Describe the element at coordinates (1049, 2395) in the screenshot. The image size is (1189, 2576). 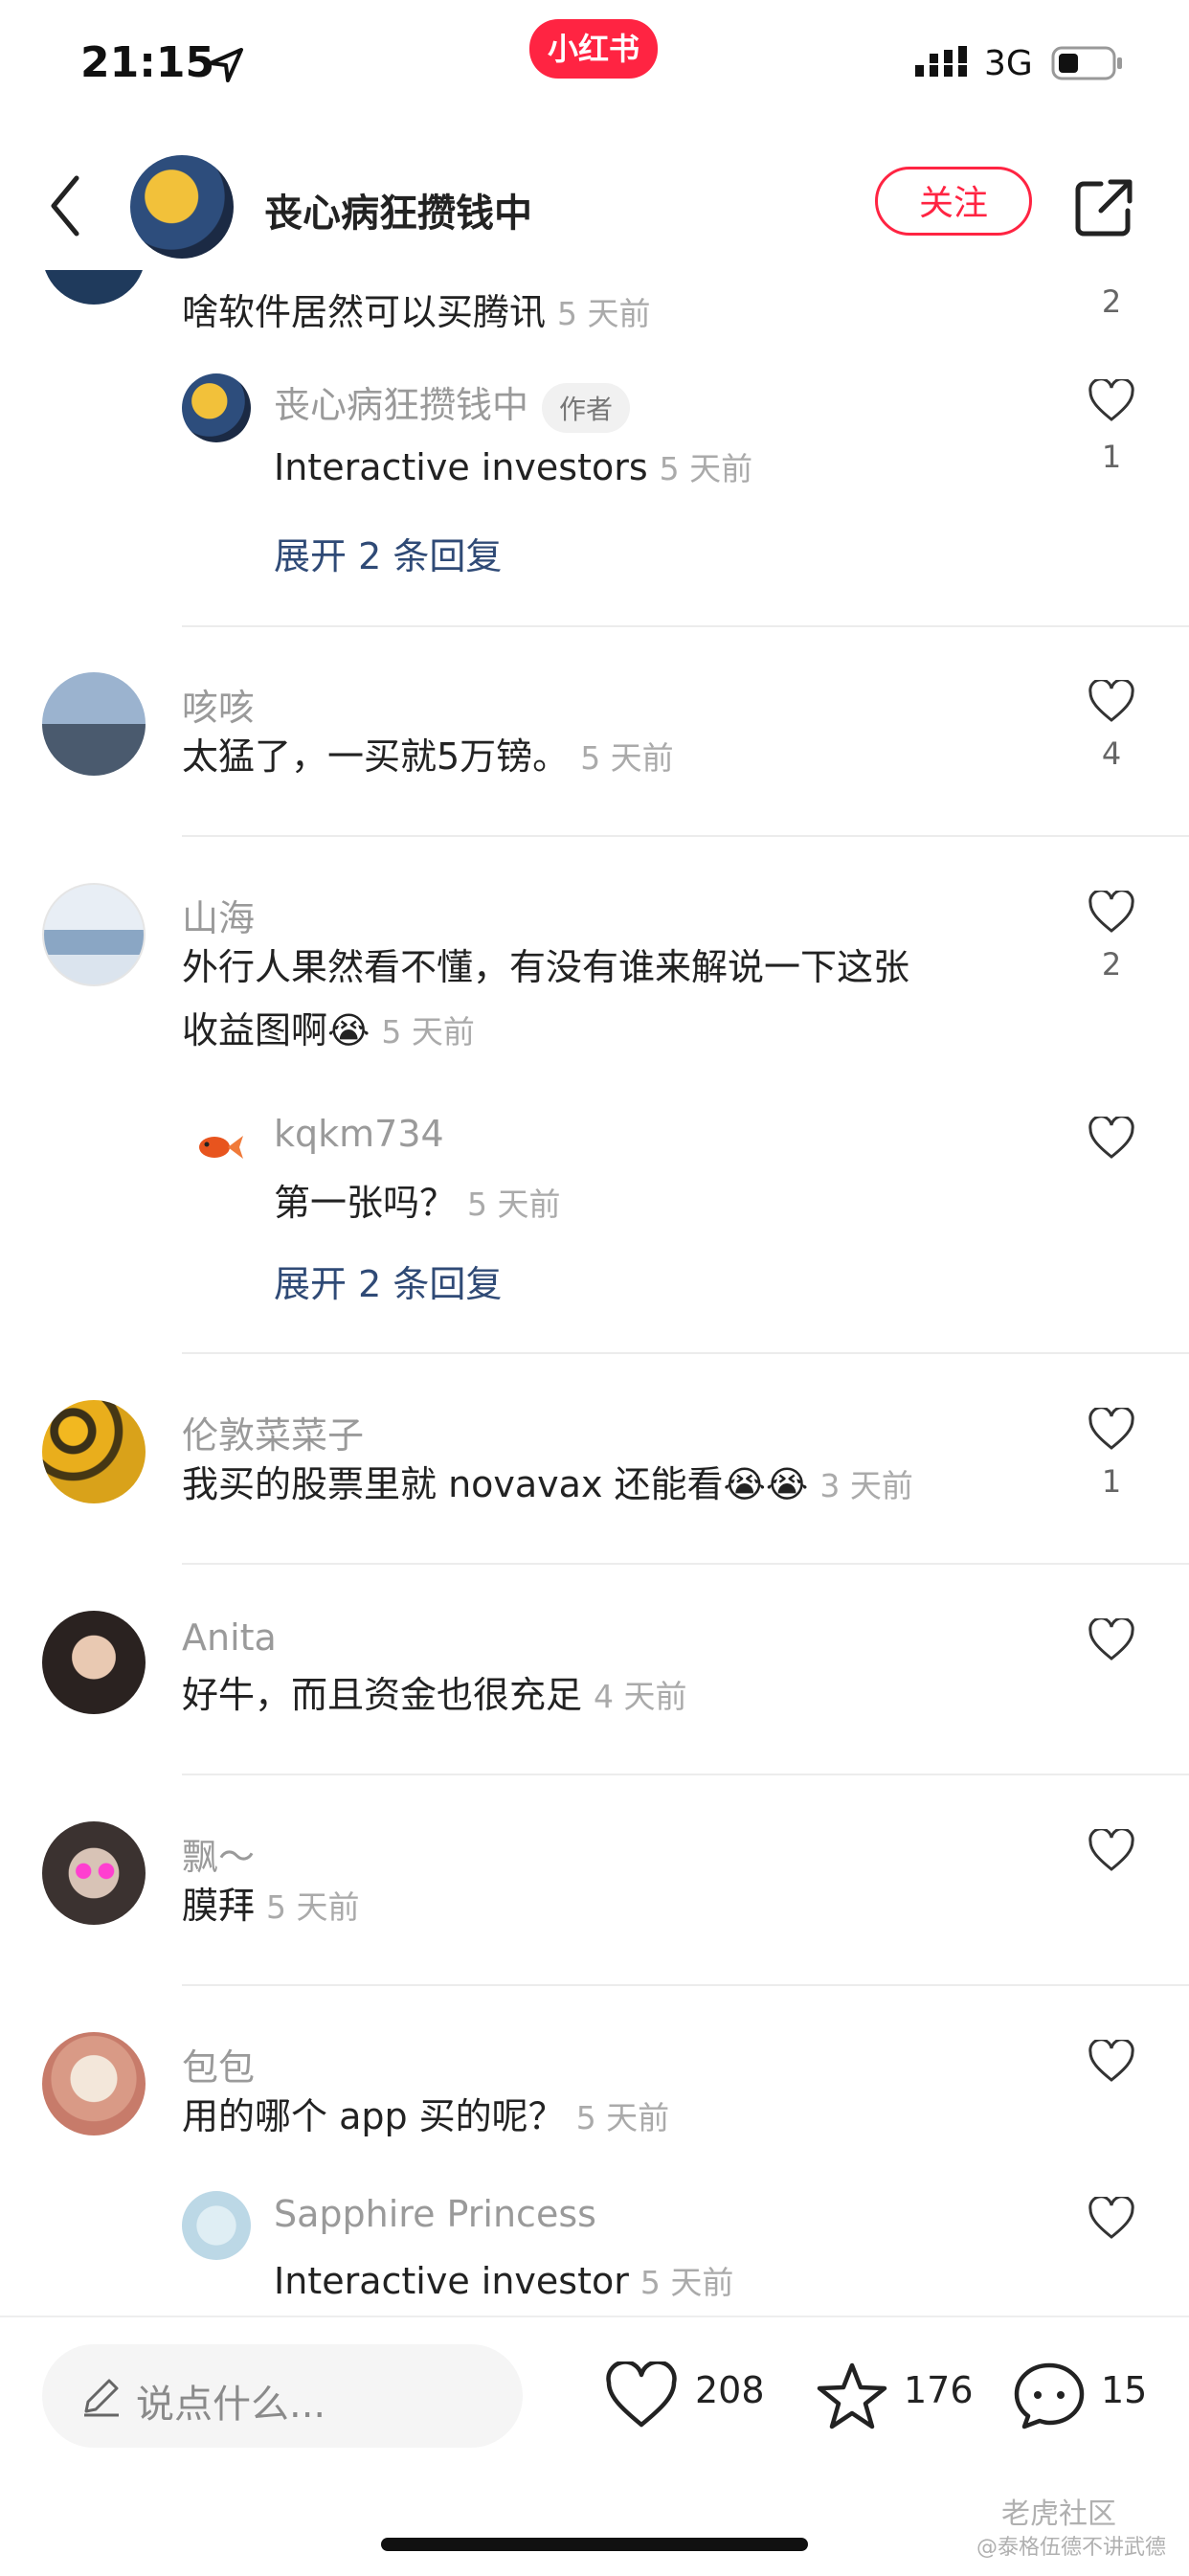
I see `comment-bubble-icon` at that location.